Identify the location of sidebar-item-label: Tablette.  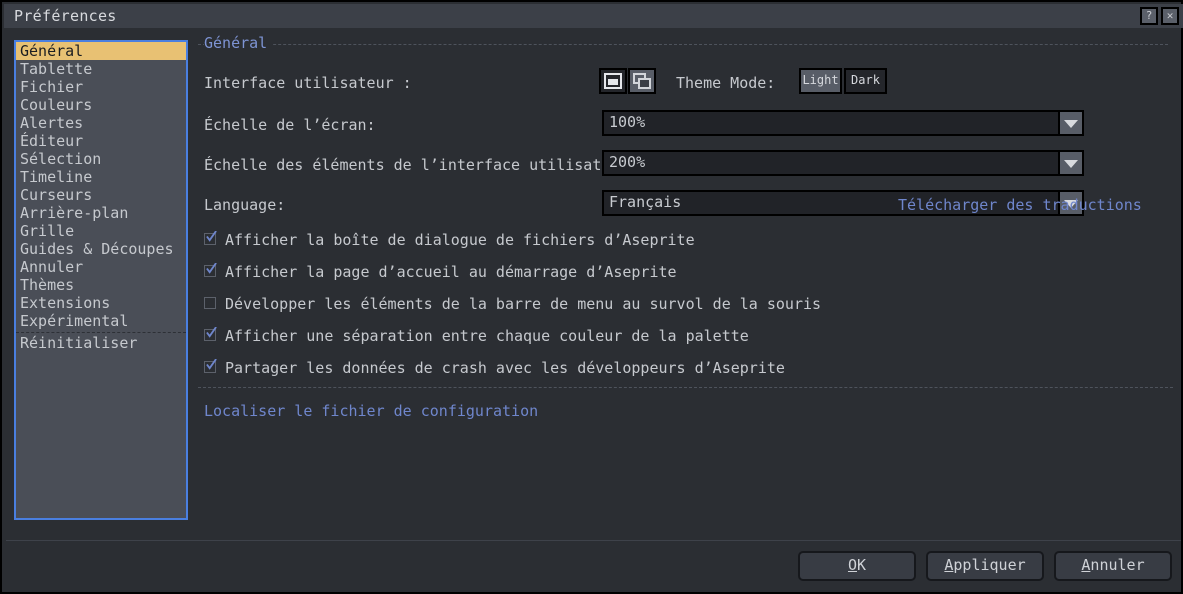
(56, 69).